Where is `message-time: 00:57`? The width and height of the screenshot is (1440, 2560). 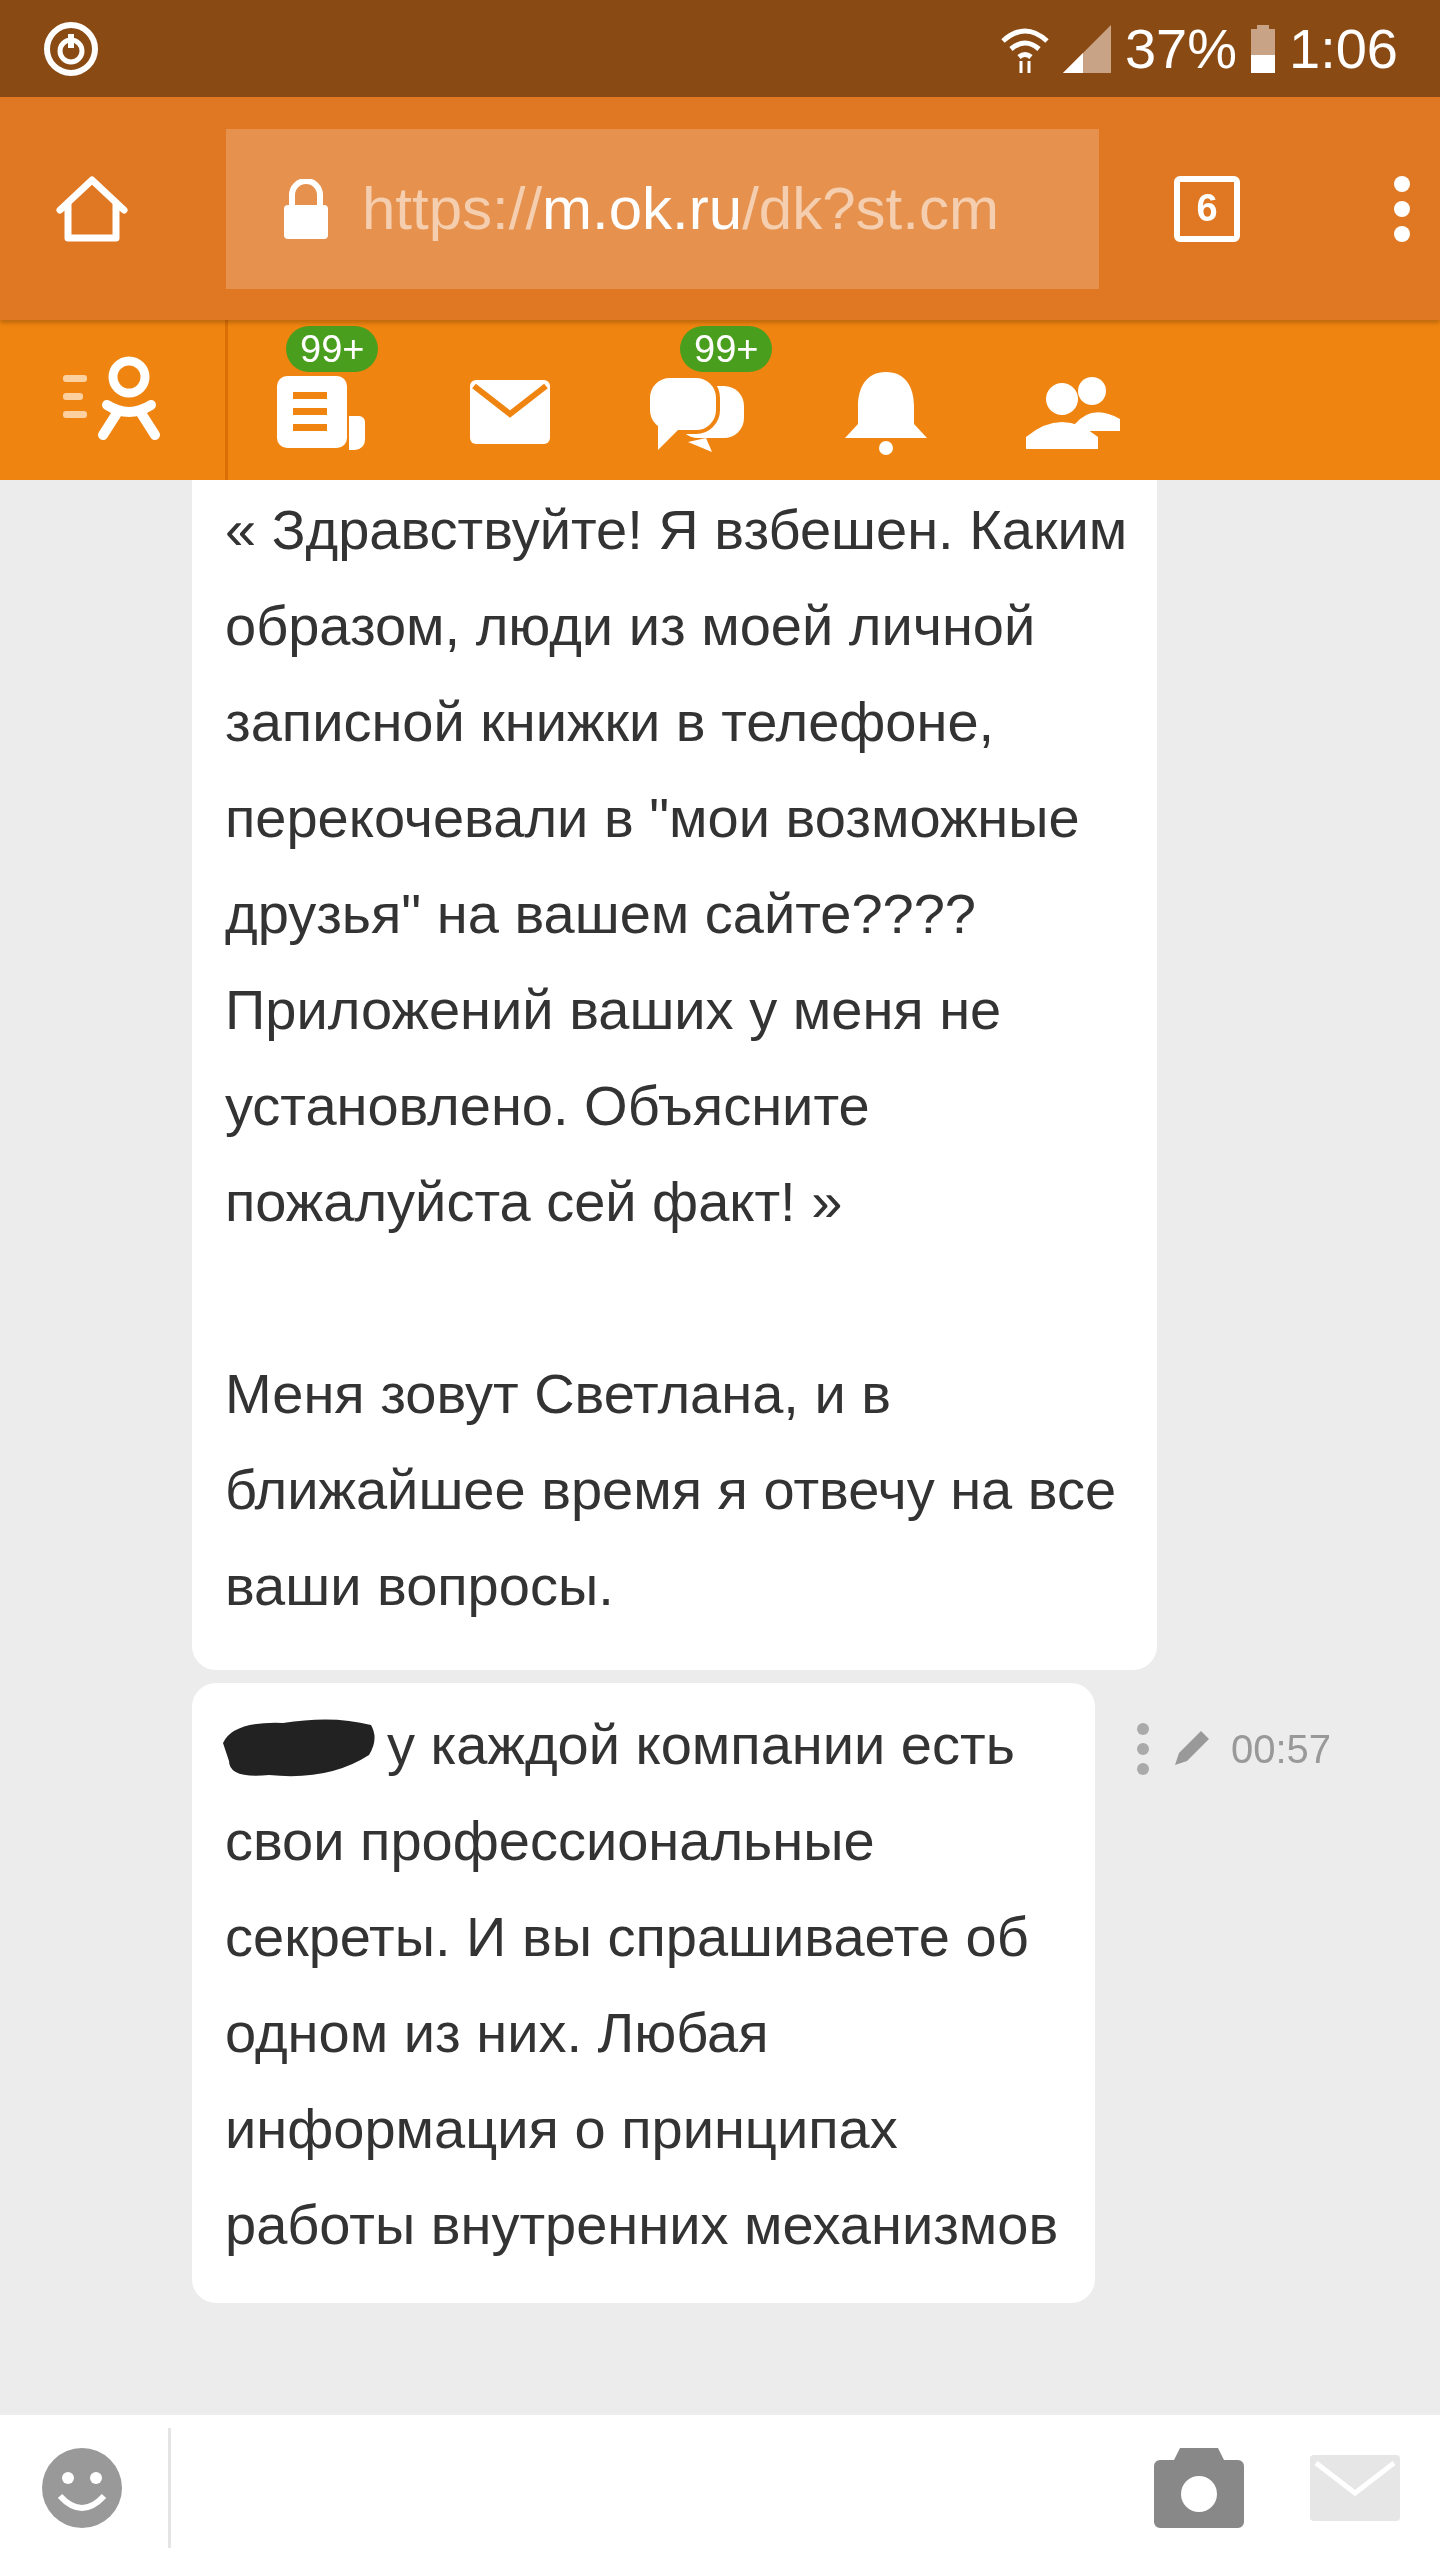 message-time: 00:57 is located at coordinates (1281, 1749).